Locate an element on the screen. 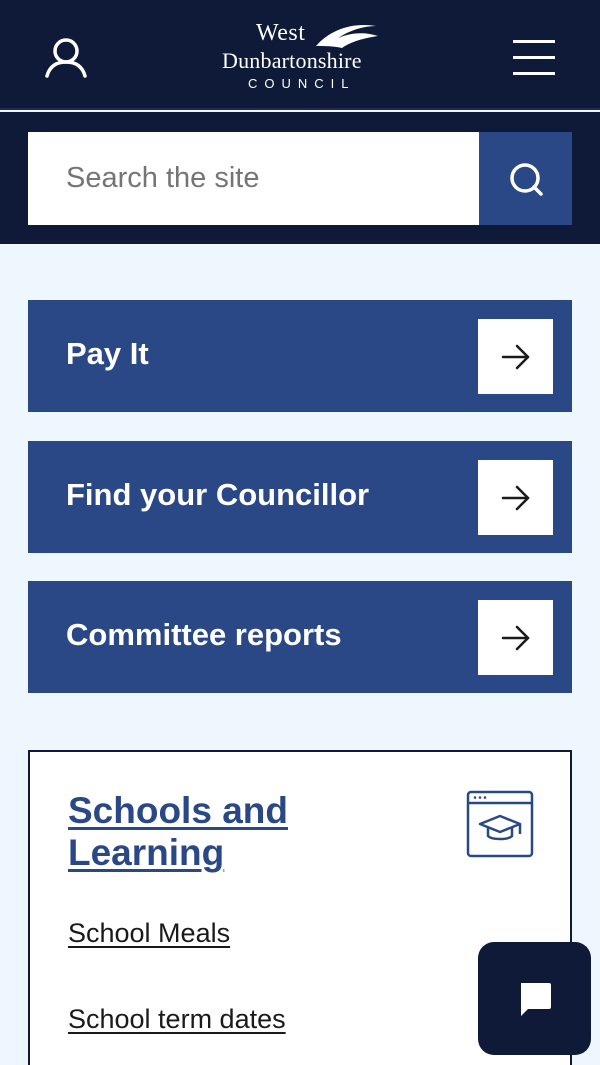 The height and width of the screenshot is (1065, 600). account-button is located at coordinates (66, 58).